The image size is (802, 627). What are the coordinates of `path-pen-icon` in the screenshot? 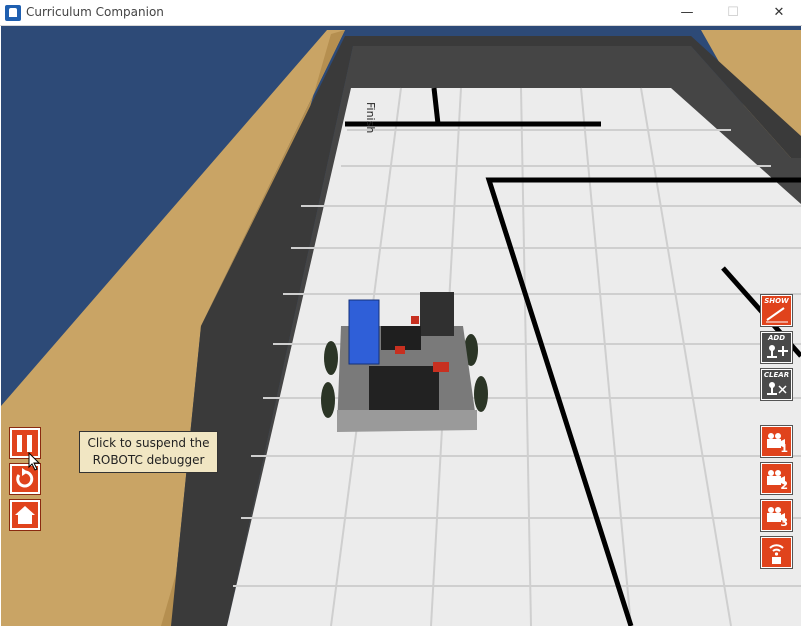 It's located at (777, 315).